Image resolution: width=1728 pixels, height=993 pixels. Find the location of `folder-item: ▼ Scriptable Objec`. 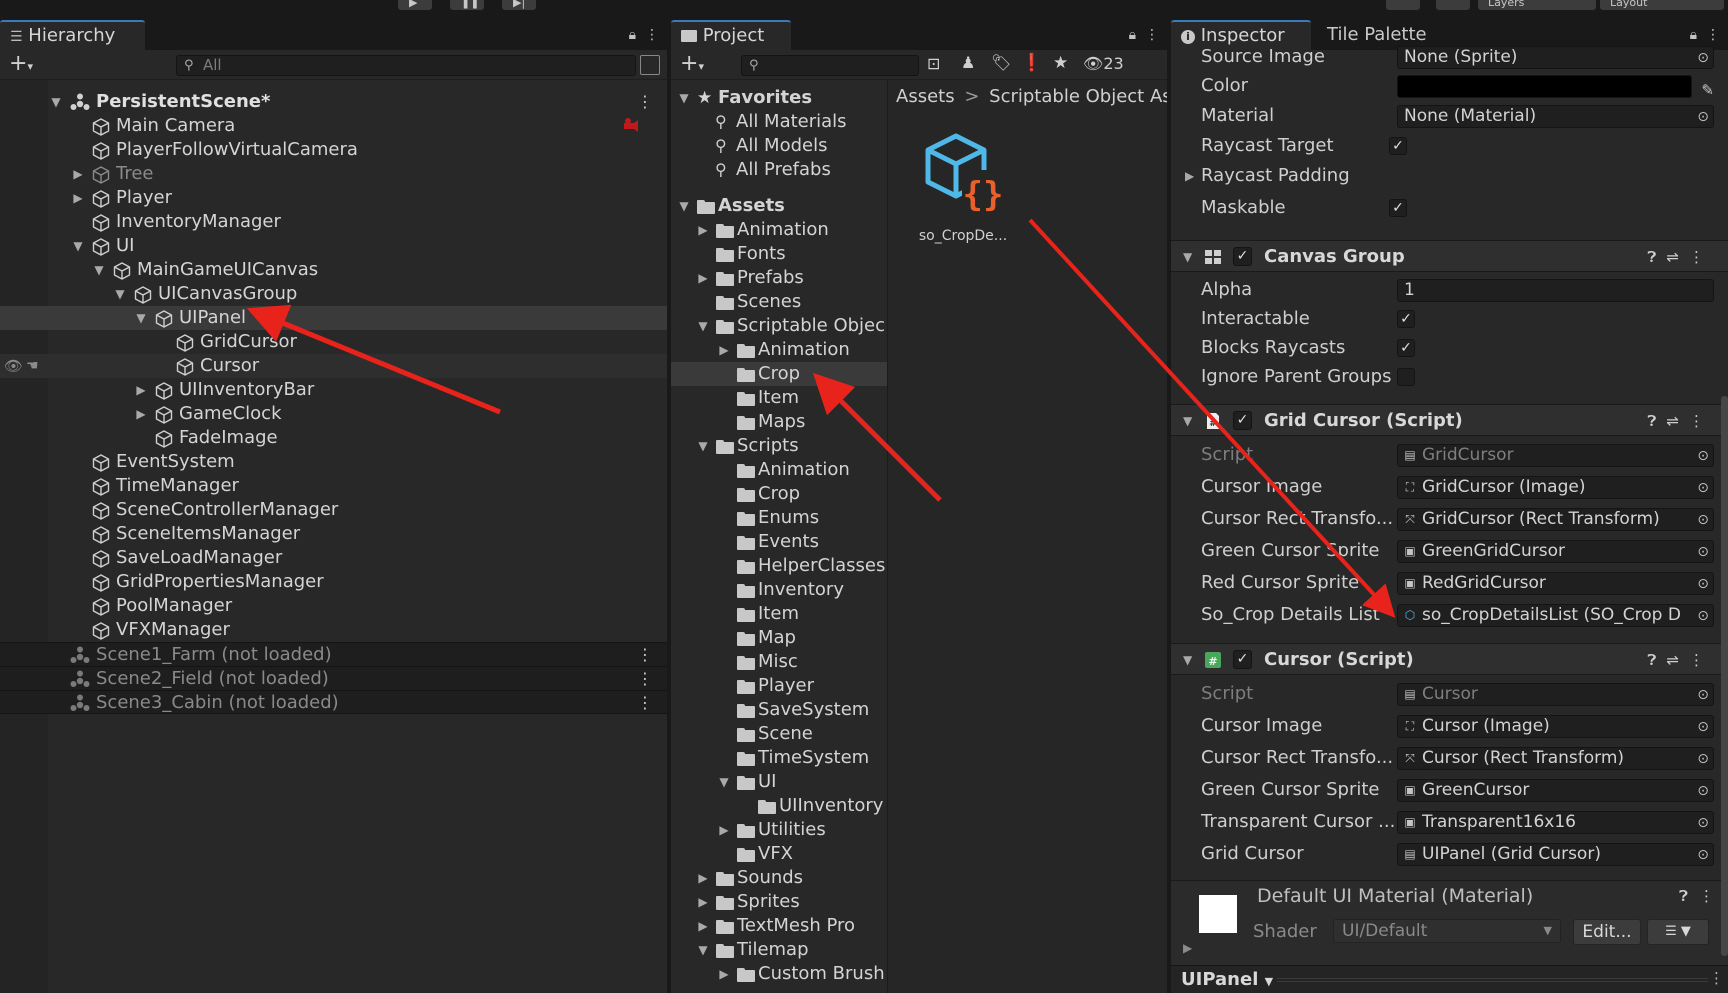

folder-item: ▼ Scriptable Objec is located at coordinates (779, 326).